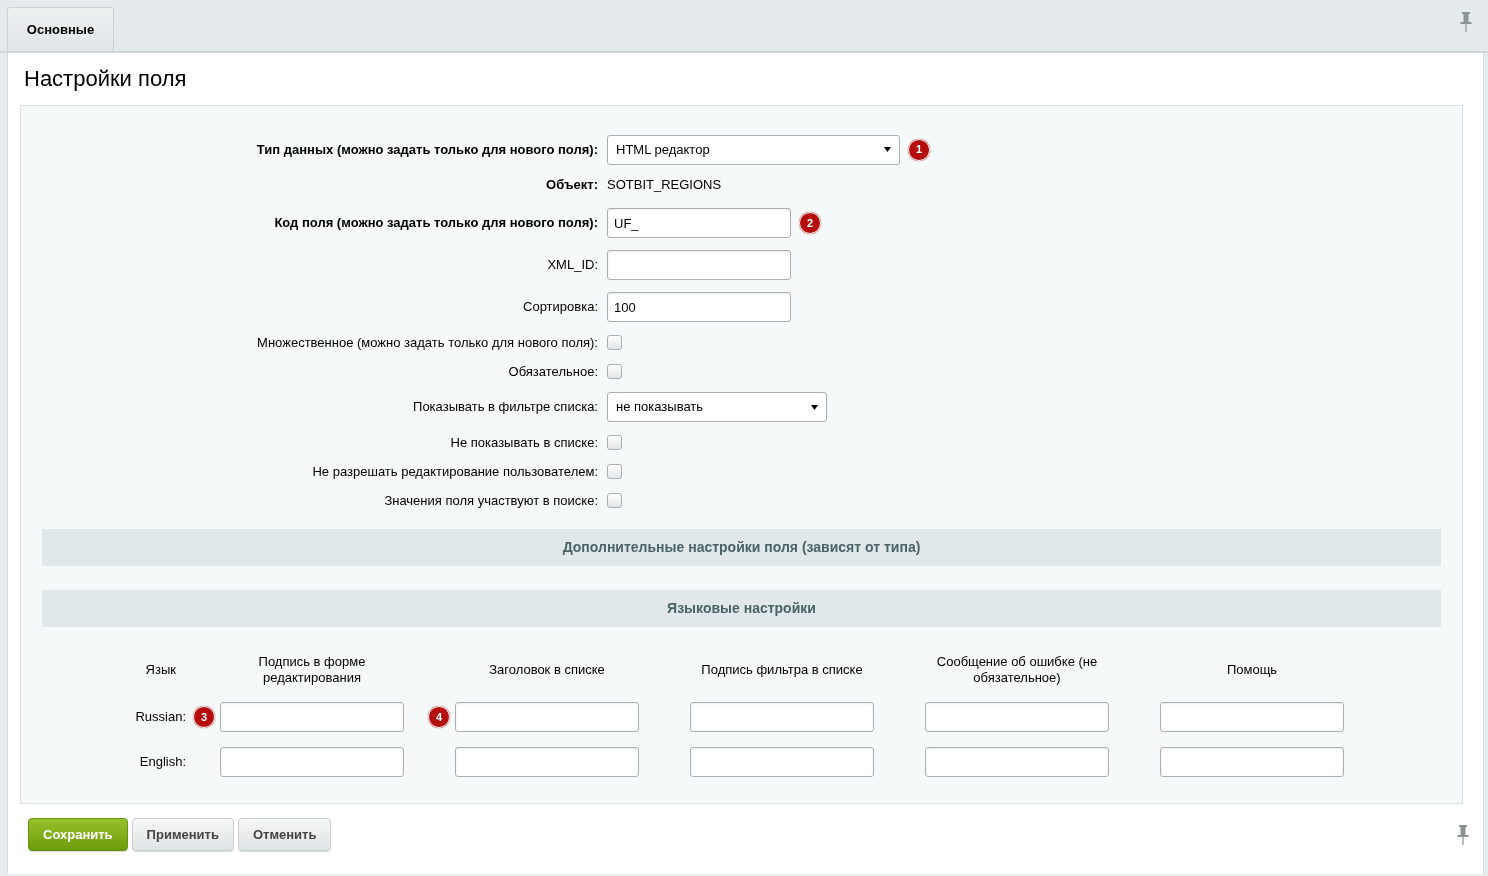 The width and height of the screenshot is (1488, 876). What do you see at coordinates (560, 307) in the screenshot?
I see `field-label: Сортировка:` at bounding box center [560, 307].